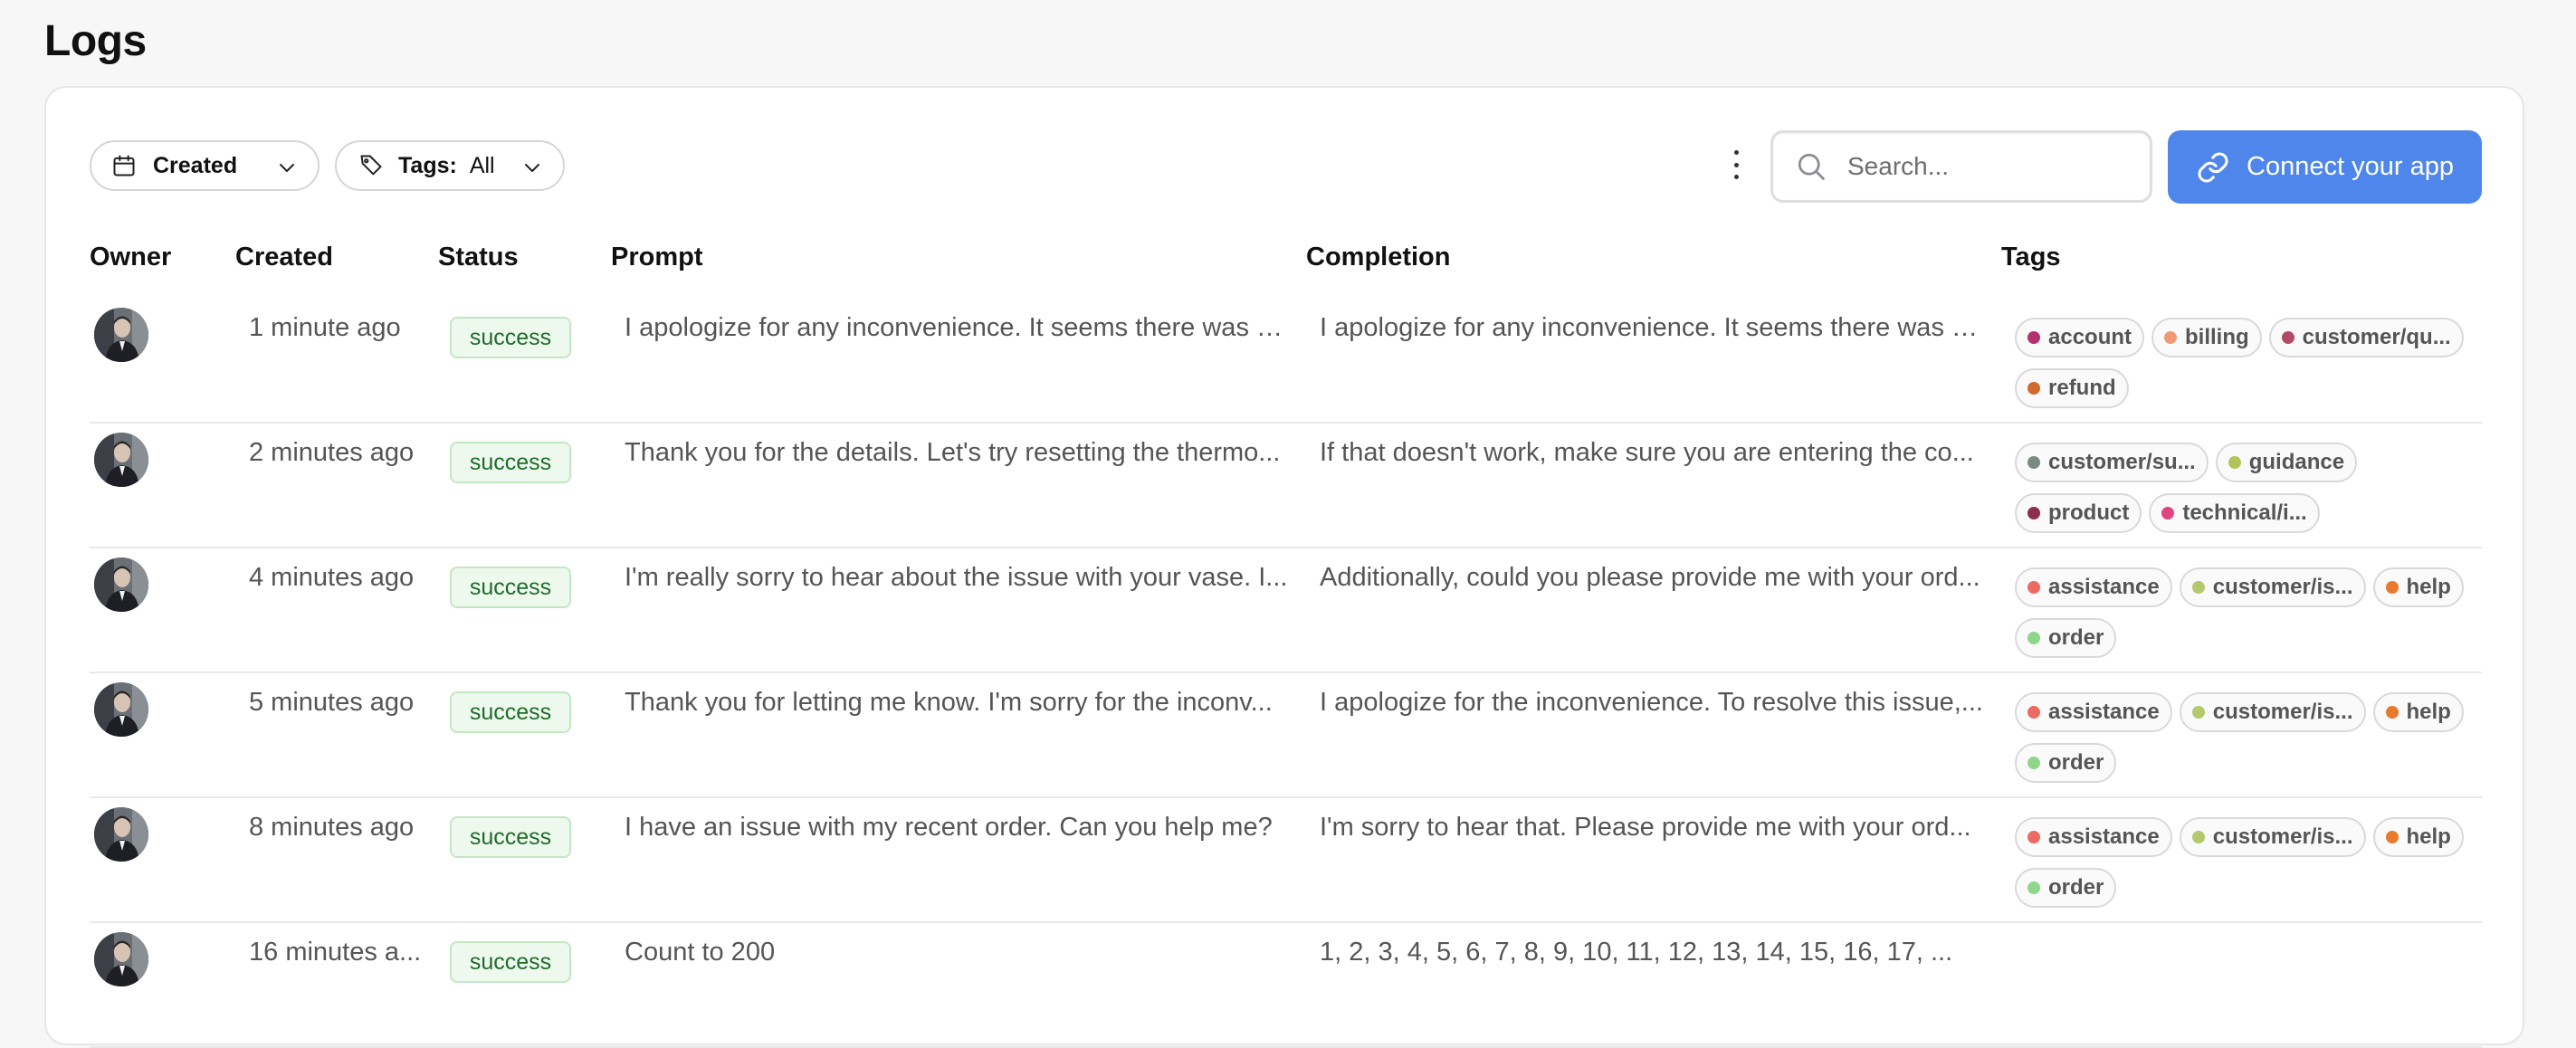 Image resolution: width=2576 pixels, height=1048 pixels. I want to click on tag-chip: refund, so click(2072, 388).